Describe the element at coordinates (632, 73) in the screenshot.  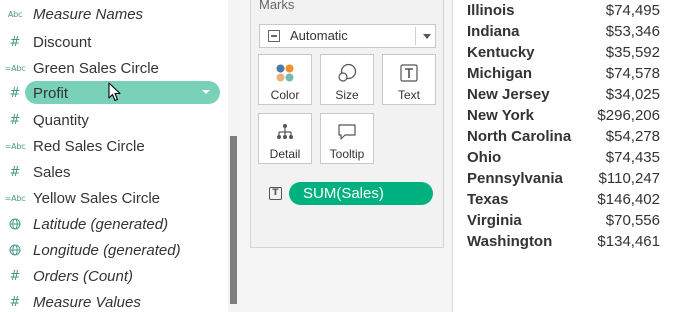
I see `sales-cell: $74,578` at that location.